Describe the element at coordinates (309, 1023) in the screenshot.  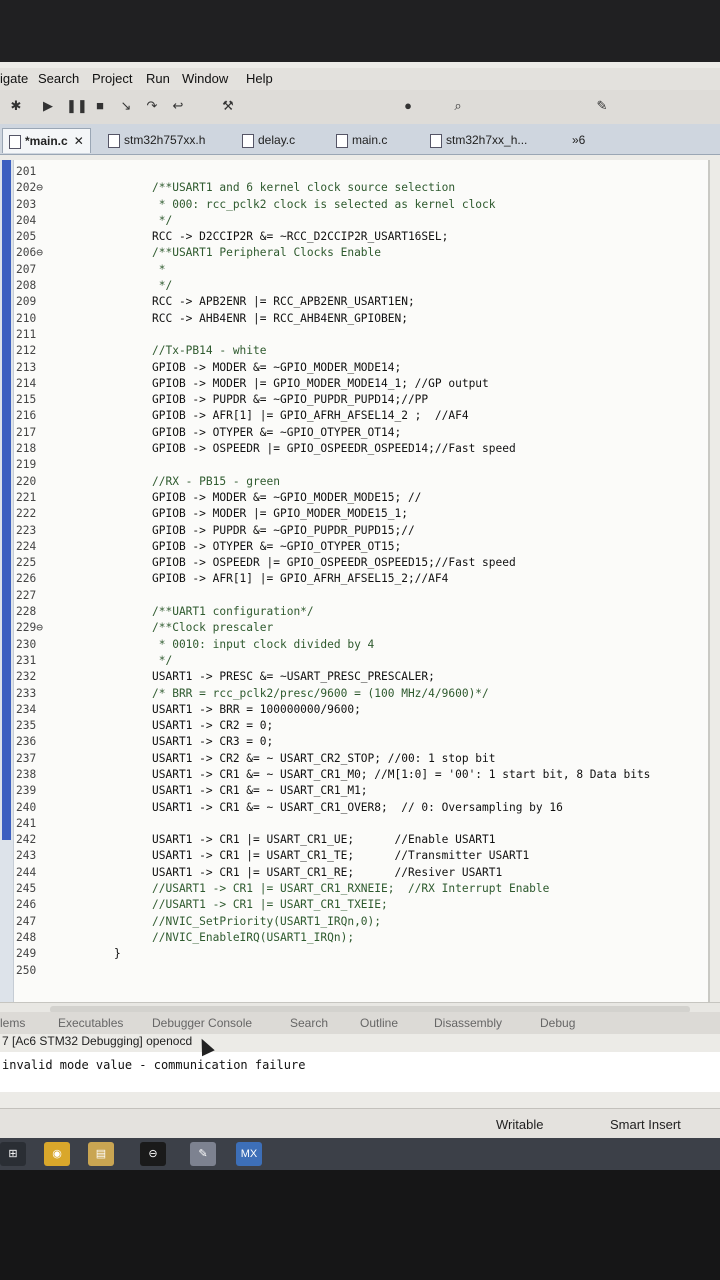
I see `tab-search: Search` at that location.